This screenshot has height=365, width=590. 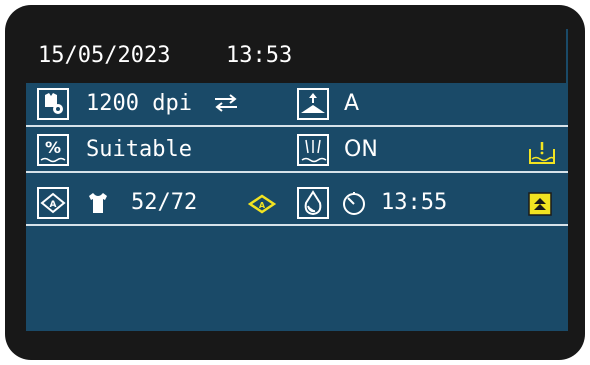 I want to click on tshirt-gear-icon, so click(x=53, y=104).